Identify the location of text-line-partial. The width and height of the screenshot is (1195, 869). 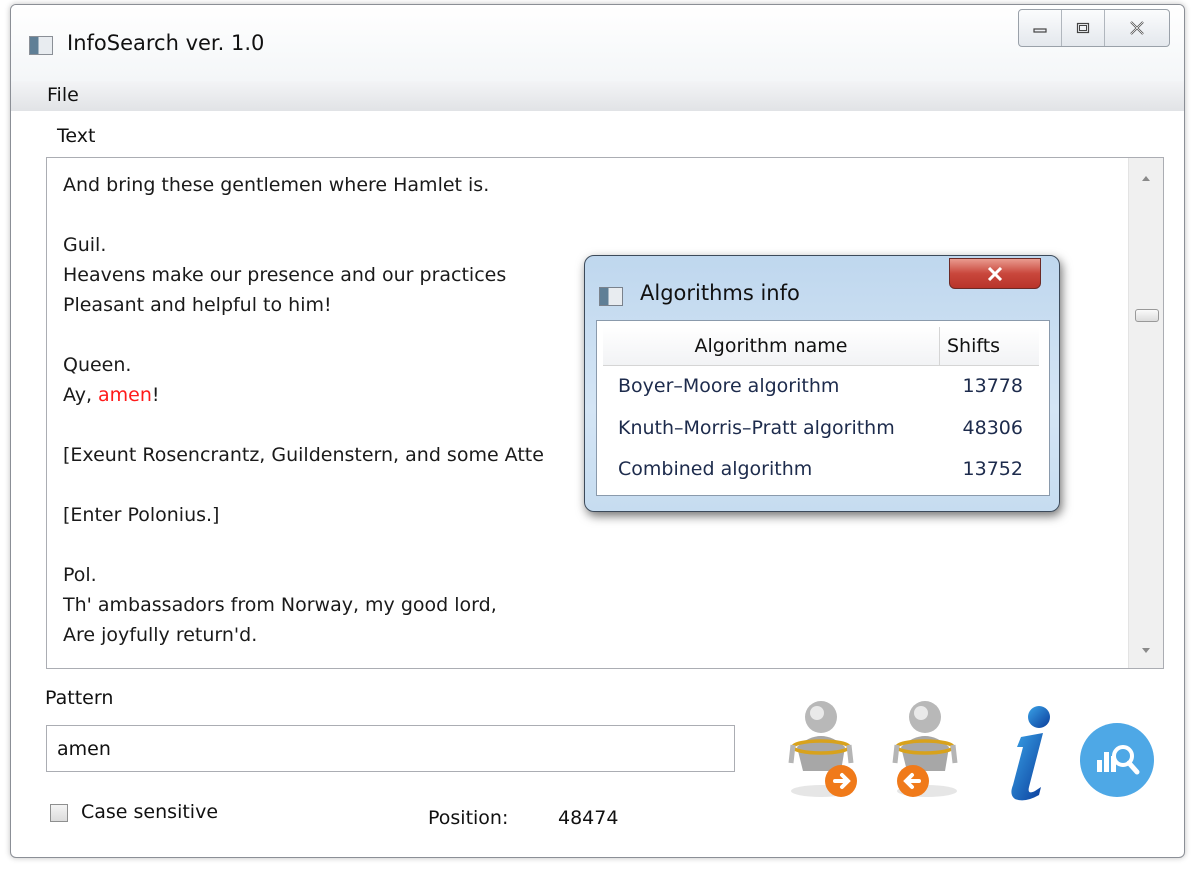
(303, 164).